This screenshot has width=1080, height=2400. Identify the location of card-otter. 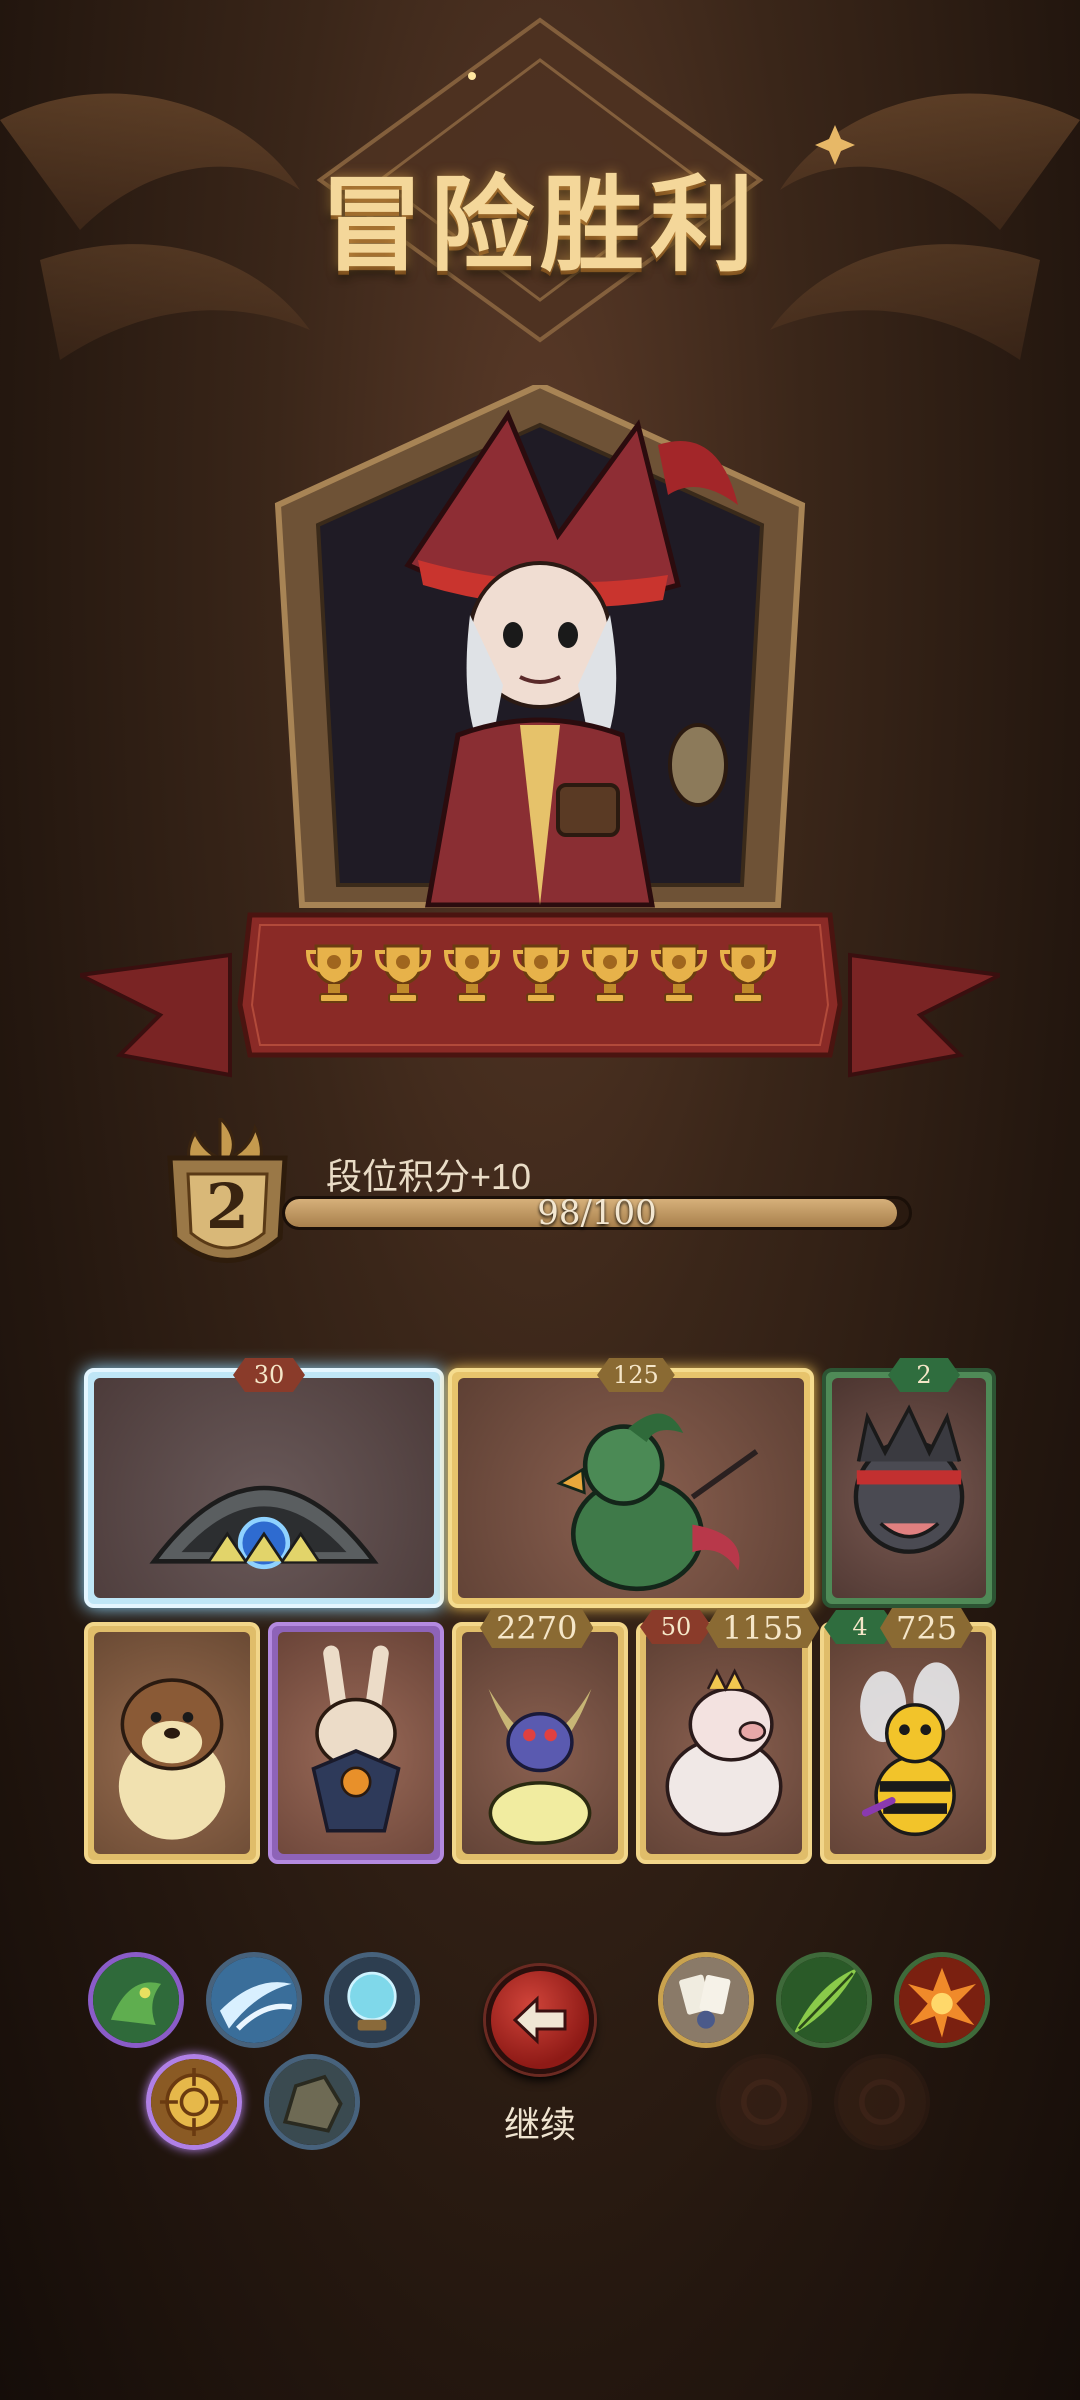
(172, 1743).